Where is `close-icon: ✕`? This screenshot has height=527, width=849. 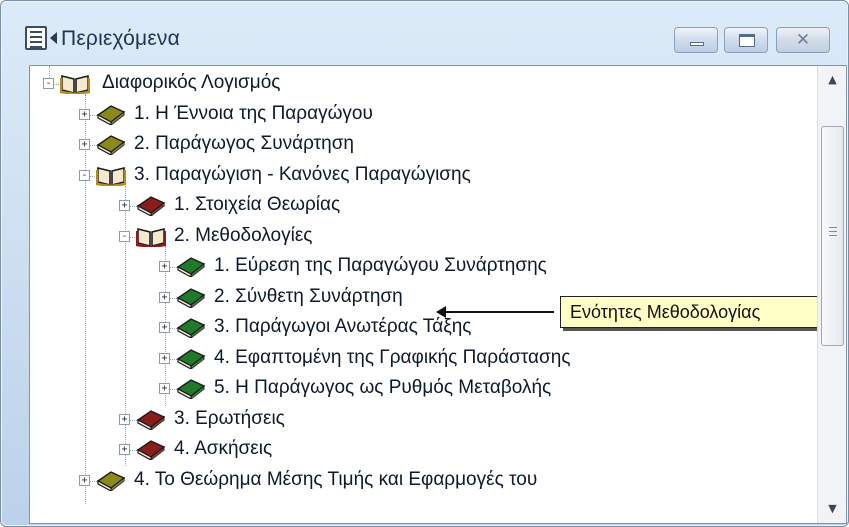 close-icon: ✕ is located at coordinates (803, 40).